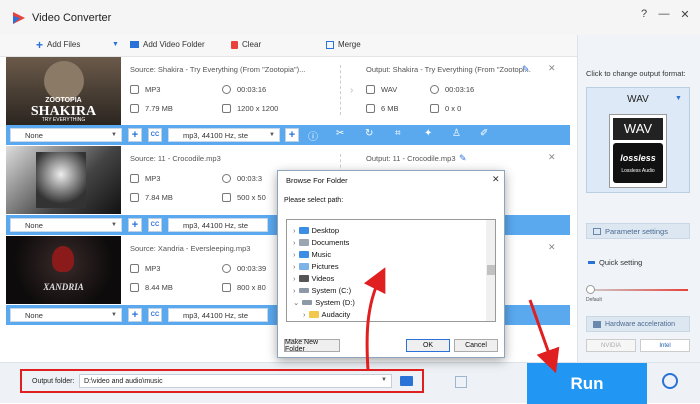 The height and width of the screenshot is (404, 700). What do you see at coordinates (398, 133) in the screenshot?
I see `crop-icon: ⌗` at bounding box center [398, 133].